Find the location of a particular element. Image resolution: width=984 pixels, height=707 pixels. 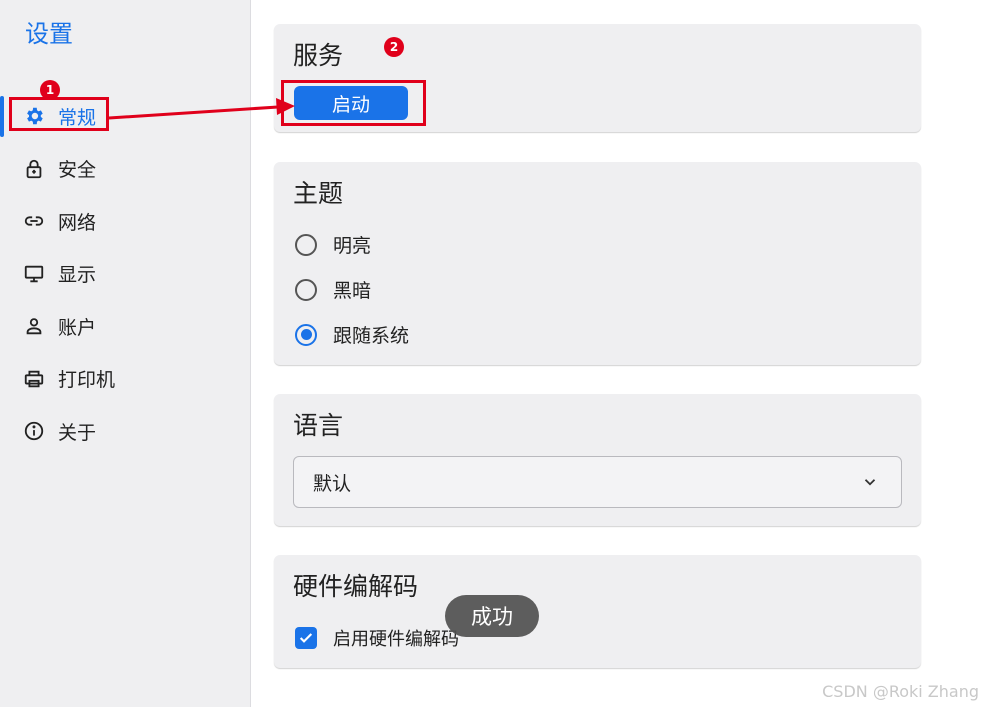

annotation-box-general is located at coordinates (59, 114).